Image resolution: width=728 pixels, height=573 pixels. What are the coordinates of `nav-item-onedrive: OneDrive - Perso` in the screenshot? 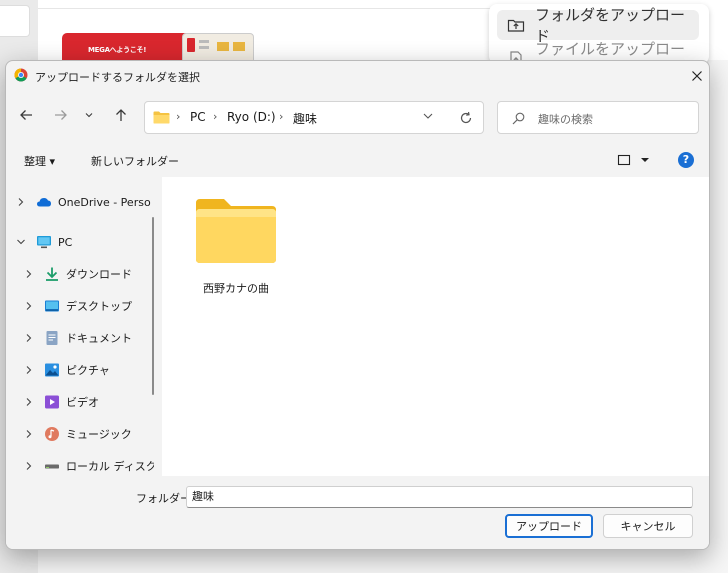 It's located at (80, 202).